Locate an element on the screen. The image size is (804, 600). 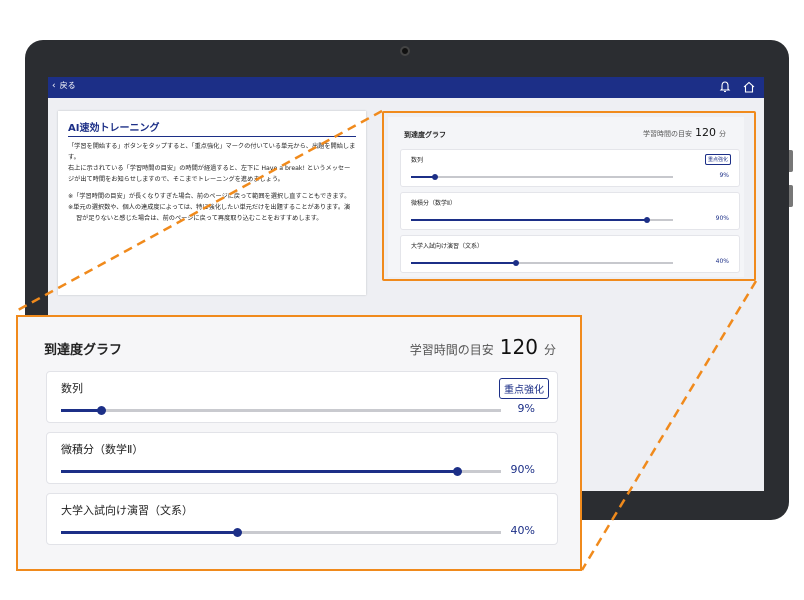
highlight-frame is located at coordinates (569, 196).